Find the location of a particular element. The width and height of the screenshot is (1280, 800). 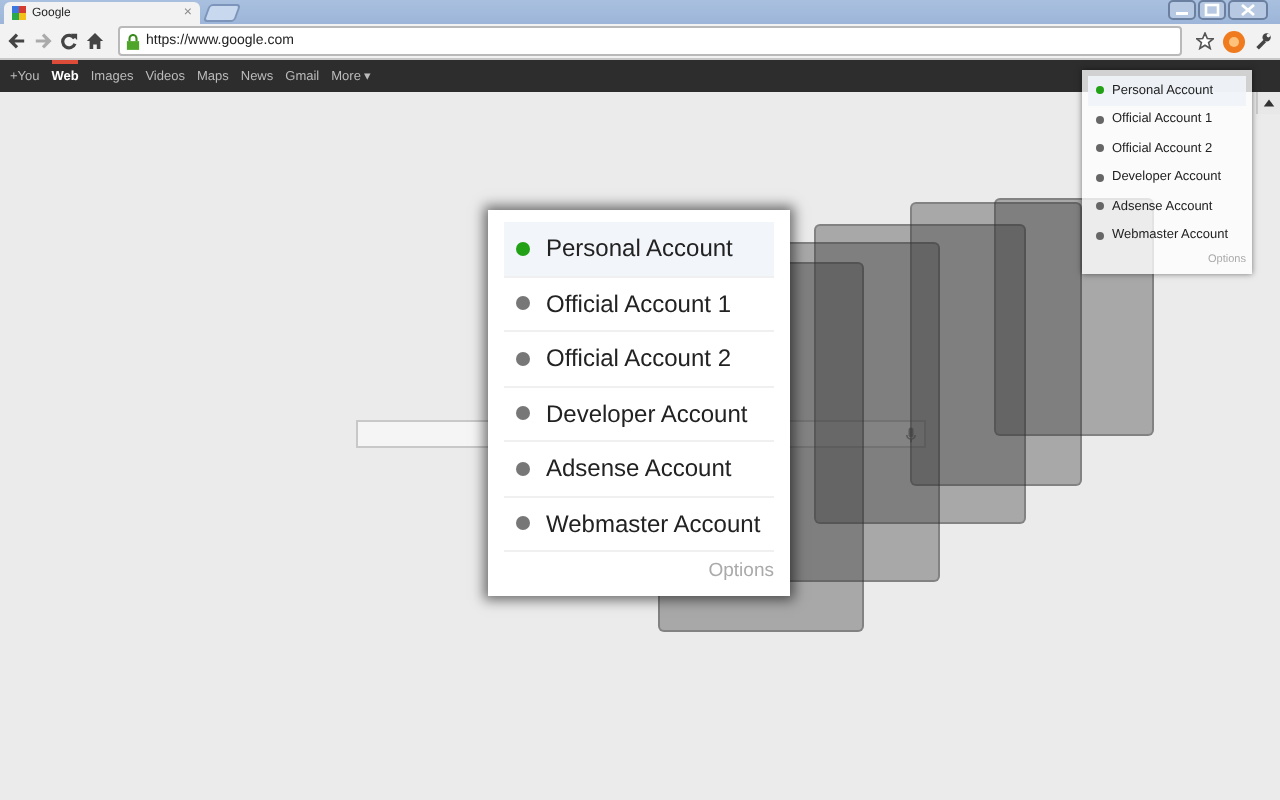

star-icon is located at coordinates (1205, 41).